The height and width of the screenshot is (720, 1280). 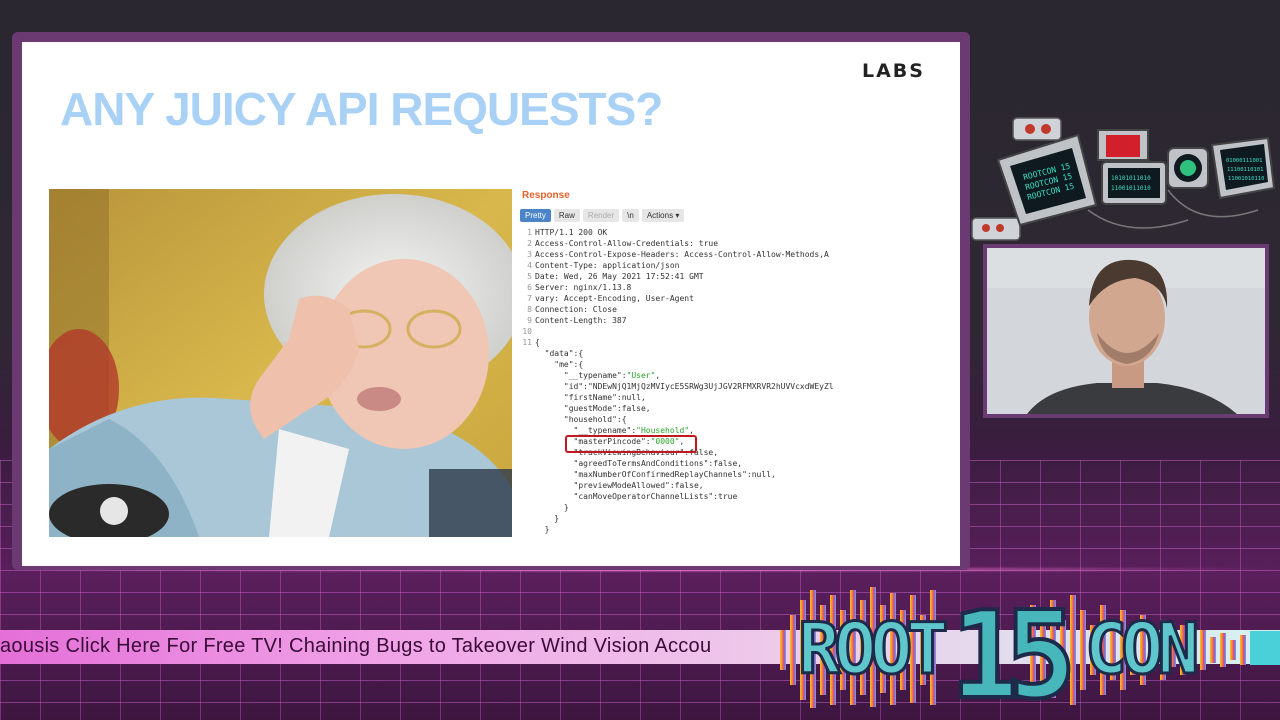 What do you see at coordinates (614, 298) in the screenshot?
I see `line-text: vary: Accept-Encoding, User-Agent` at bounding box center [614, 298].